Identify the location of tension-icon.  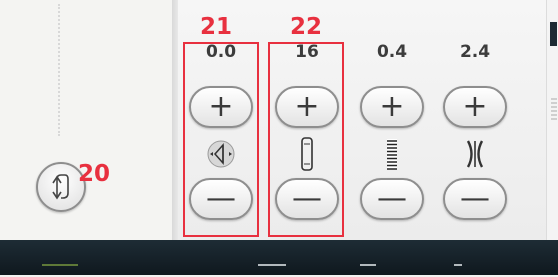
(475, 154).